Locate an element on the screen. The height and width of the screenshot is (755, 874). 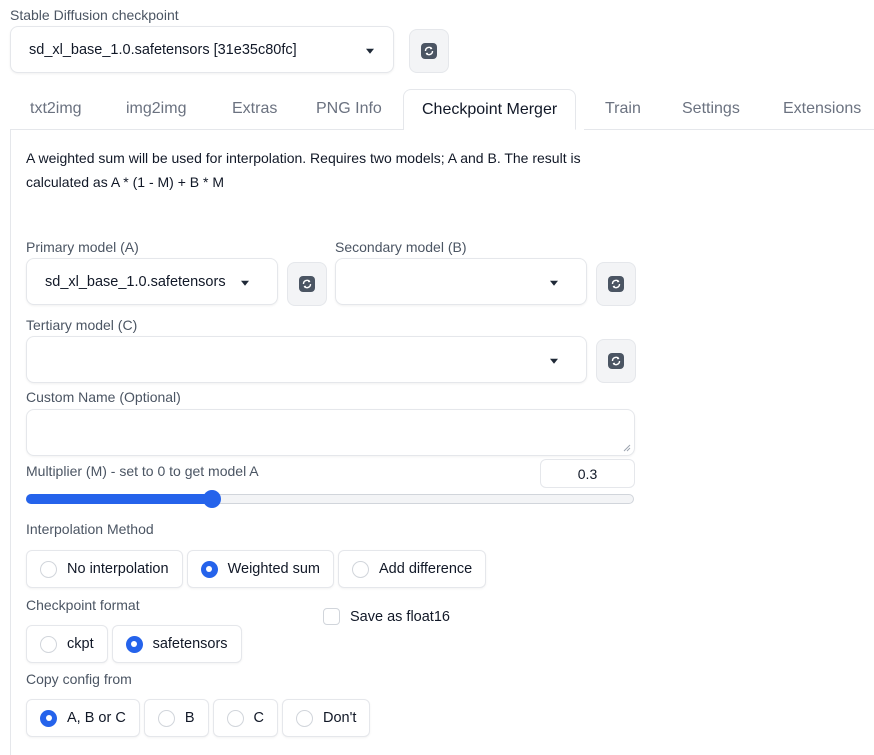
secondary-model-dropdown is located at coordinates (461, 281).